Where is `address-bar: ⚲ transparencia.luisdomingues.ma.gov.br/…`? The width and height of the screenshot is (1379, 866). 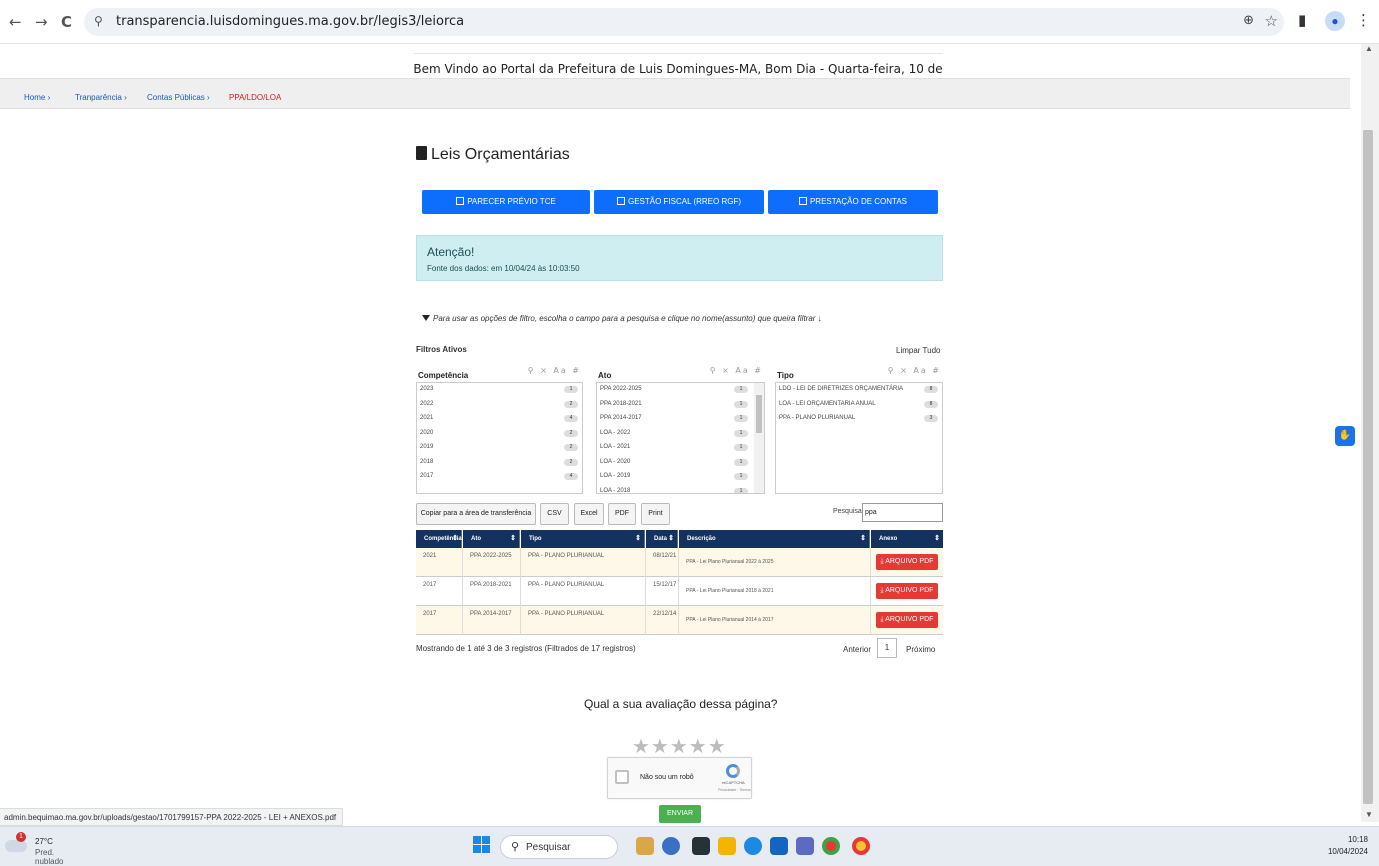
address-bar: ⚲ transparencia.luisdomingues.ma.gov.br/… is located at coordinates (684, 22).